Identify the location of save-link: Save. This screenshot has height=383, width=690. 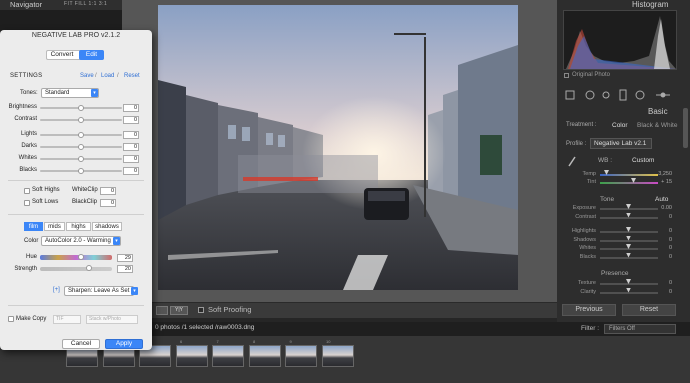
(87, 76).